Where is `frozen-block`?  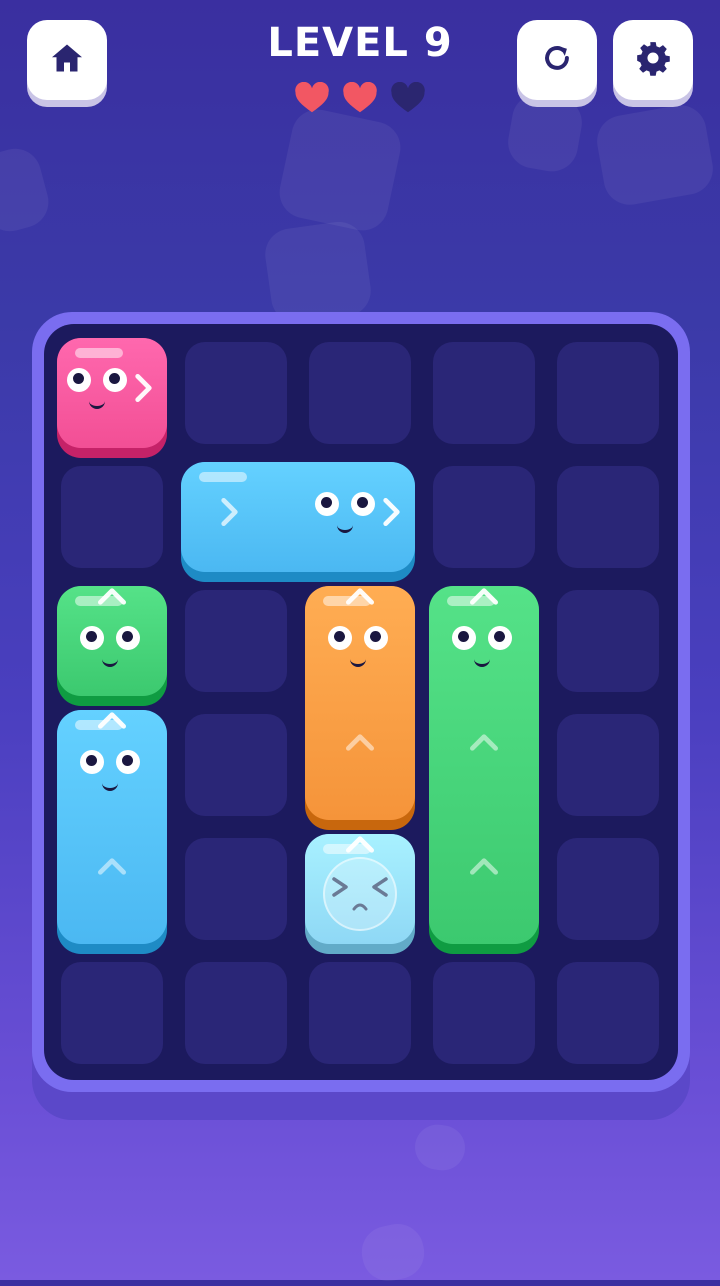
frozen-block is located at coordinates (360, 894).